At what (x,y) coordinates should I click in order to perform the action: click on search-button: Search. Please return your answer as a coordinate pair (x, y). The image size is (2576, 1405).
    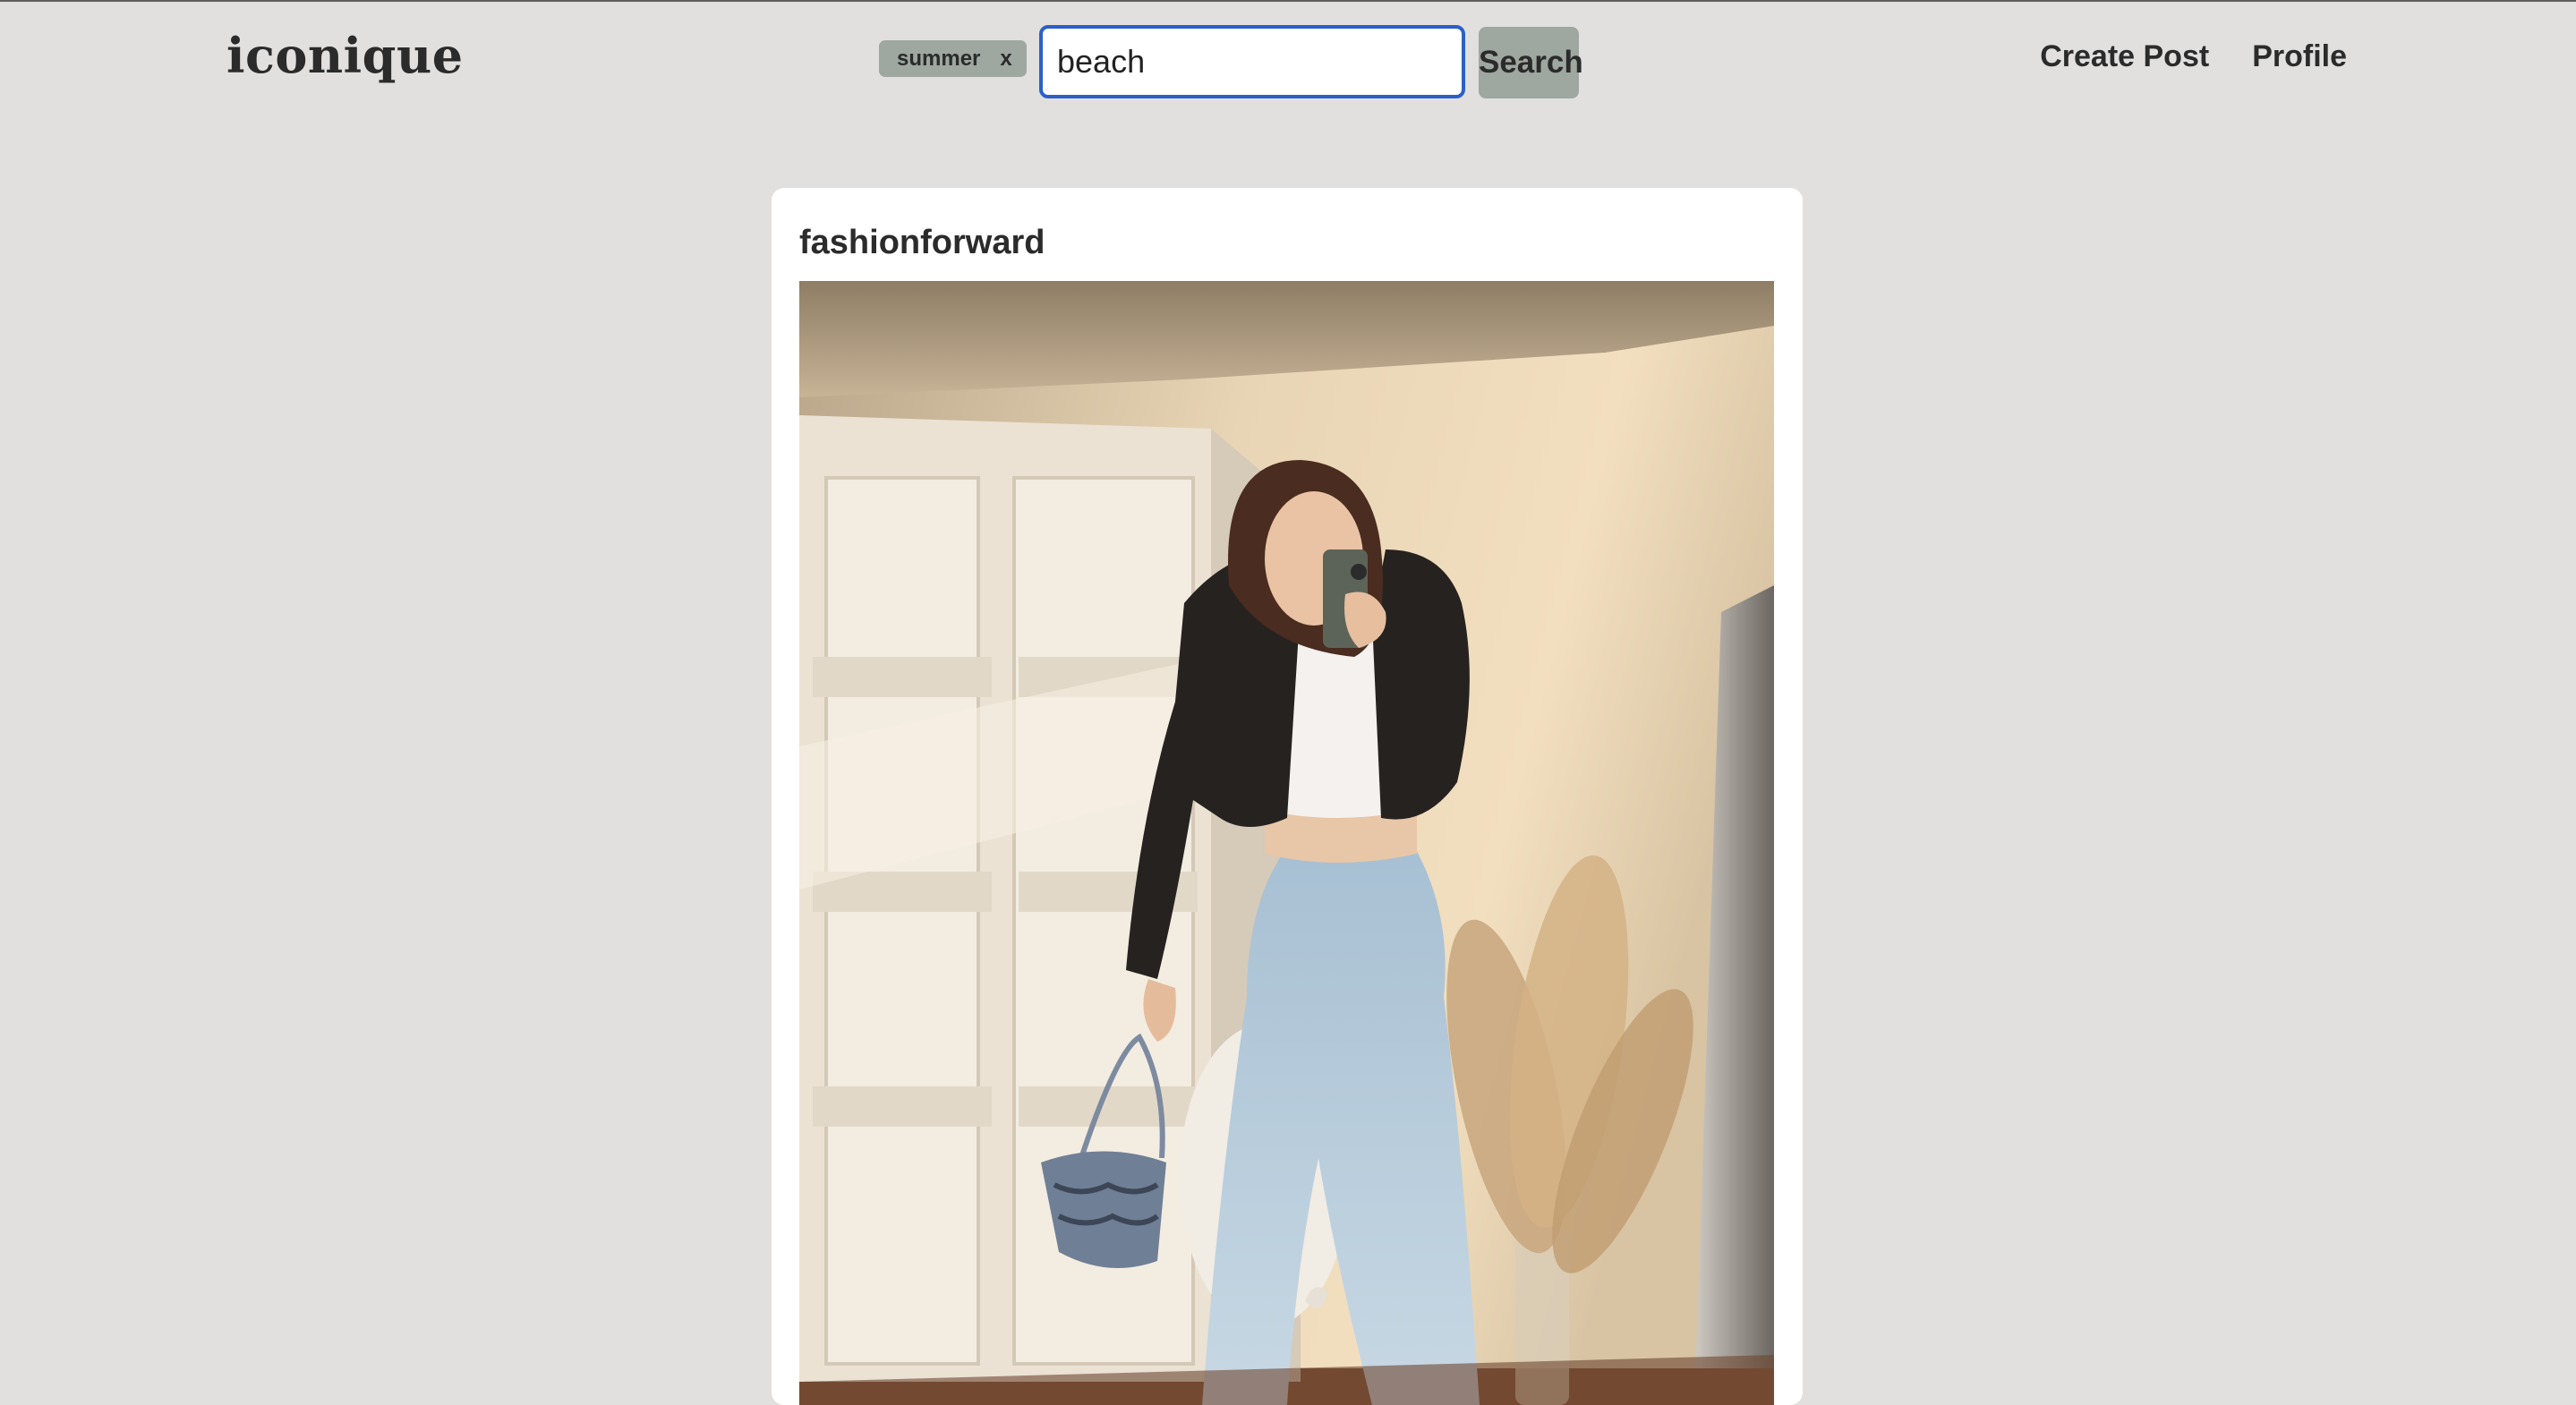
    Looking at the image, I should click on (1531, 62).